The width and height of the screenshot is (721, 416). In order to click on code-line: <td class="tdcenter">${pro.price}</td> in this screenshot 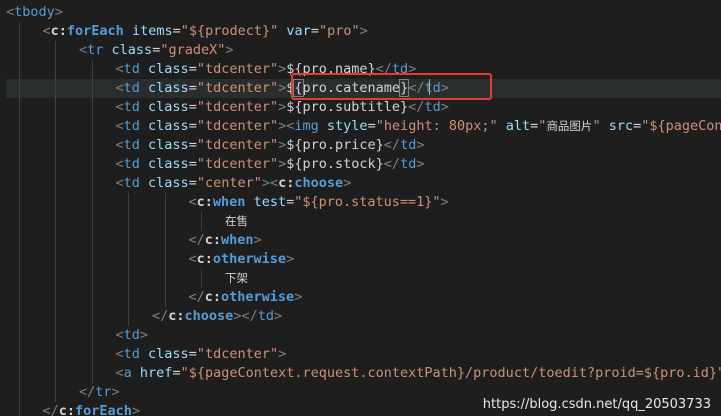, I will do `click(363, 145)`.